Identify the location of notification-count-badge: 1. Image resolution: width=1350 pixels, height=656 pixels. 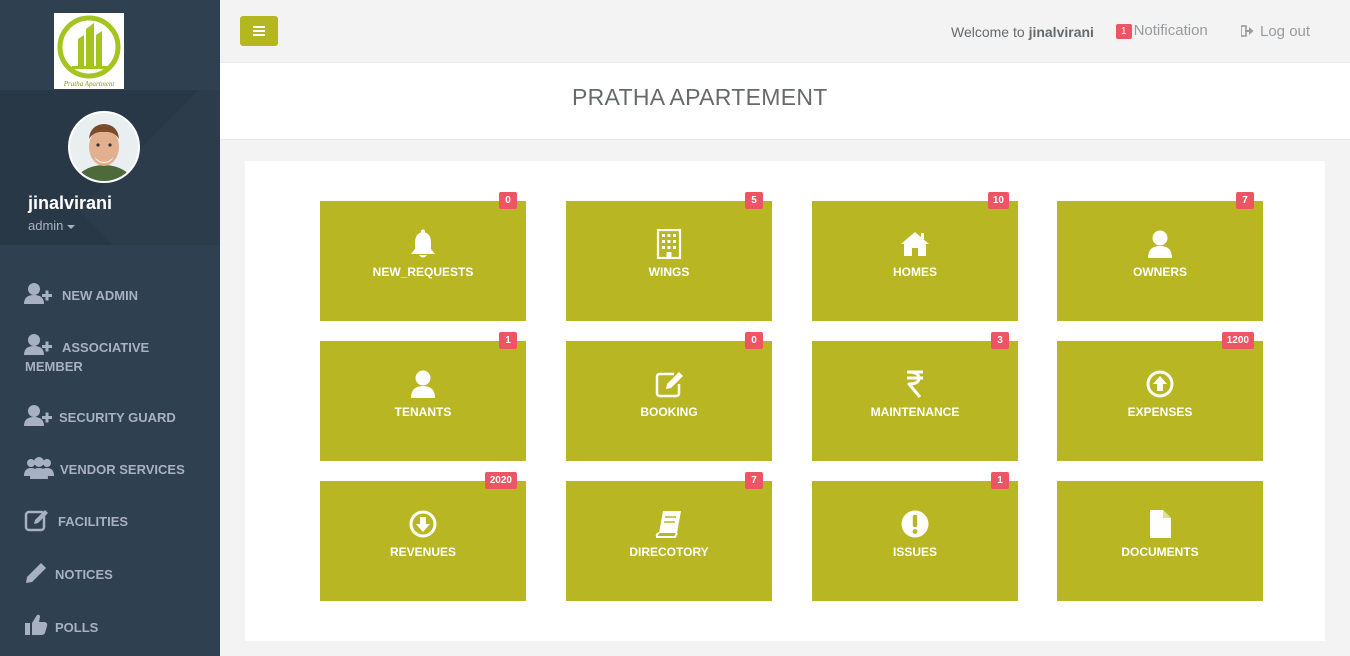
(1124, 31).